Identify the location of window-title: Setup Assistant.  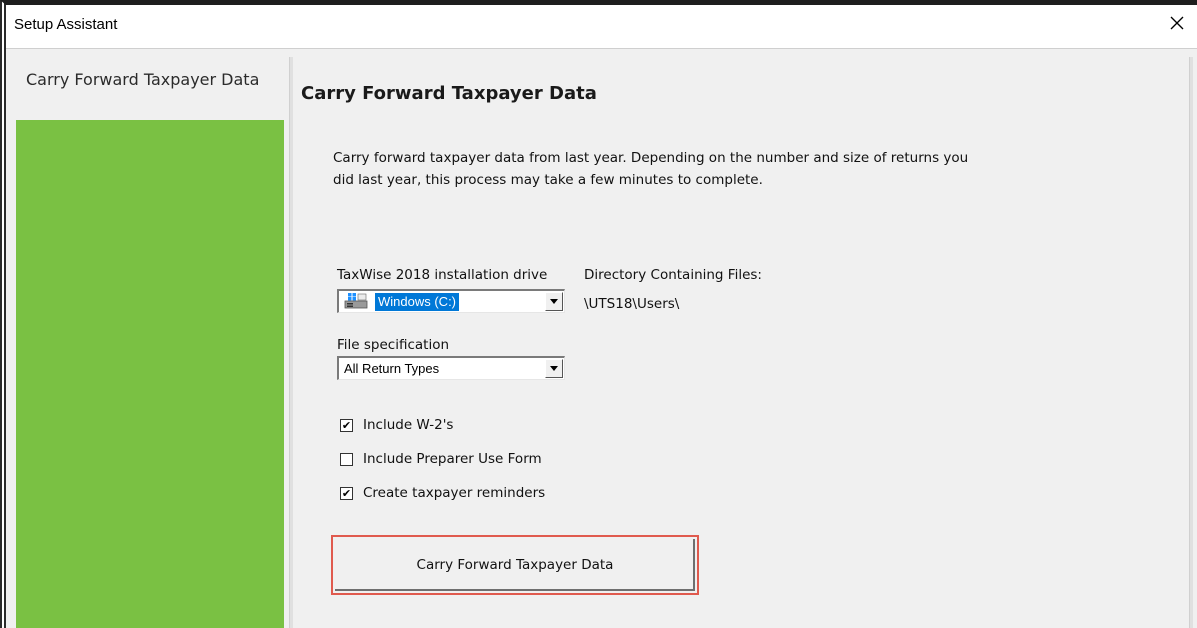
(66, 24).